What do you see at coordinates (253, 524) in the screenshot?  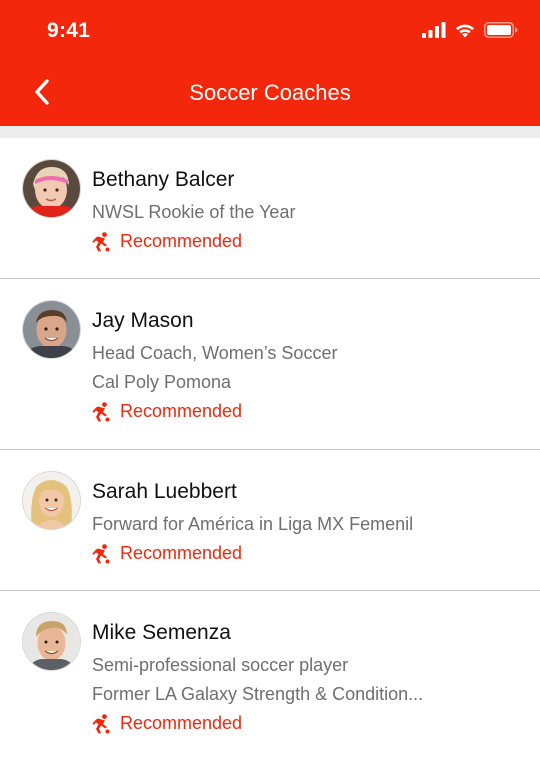 I see `coach-title: Forward for América in Liga MX Femenil` at bounding box center [253, 524].